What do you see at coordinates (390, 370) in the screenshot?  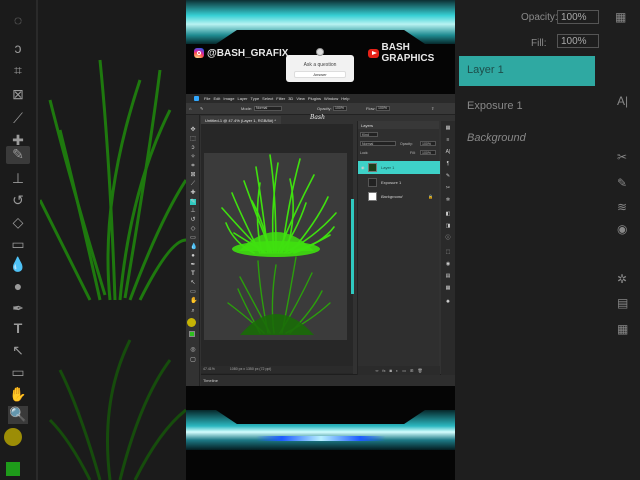 I see `add-mask-icon: ◙` at bounding box center [390, 370].